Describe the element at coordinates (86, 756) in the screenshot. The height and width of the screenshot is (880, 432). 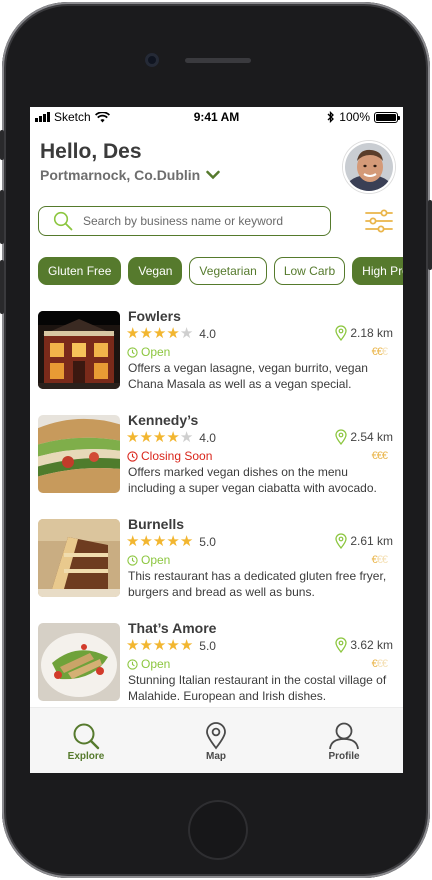
I see `tab-label: Explore` at that location.